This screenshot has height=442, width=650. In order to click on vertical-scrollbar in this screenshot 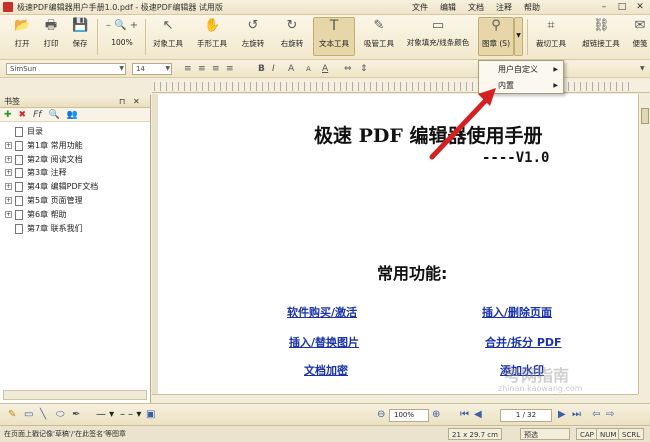, I will do `click(644, 244)`.